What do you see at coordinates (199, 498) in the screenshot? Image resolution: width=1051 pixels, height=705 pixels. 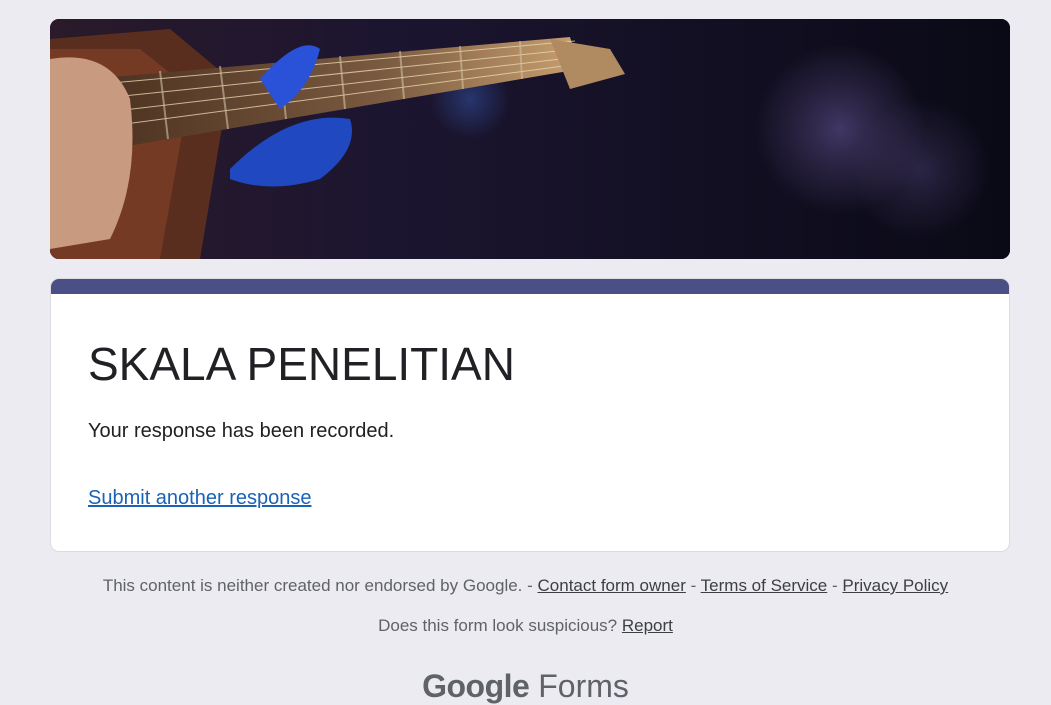 I see `submit-another-response-link: Submit another response` at bounding box center [199, 498].